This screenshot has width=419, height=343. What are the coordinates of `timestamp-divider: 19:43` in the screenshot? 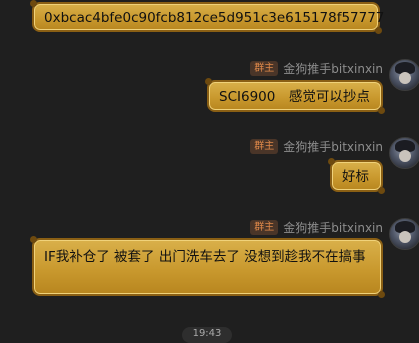 It's located at (207, 335).